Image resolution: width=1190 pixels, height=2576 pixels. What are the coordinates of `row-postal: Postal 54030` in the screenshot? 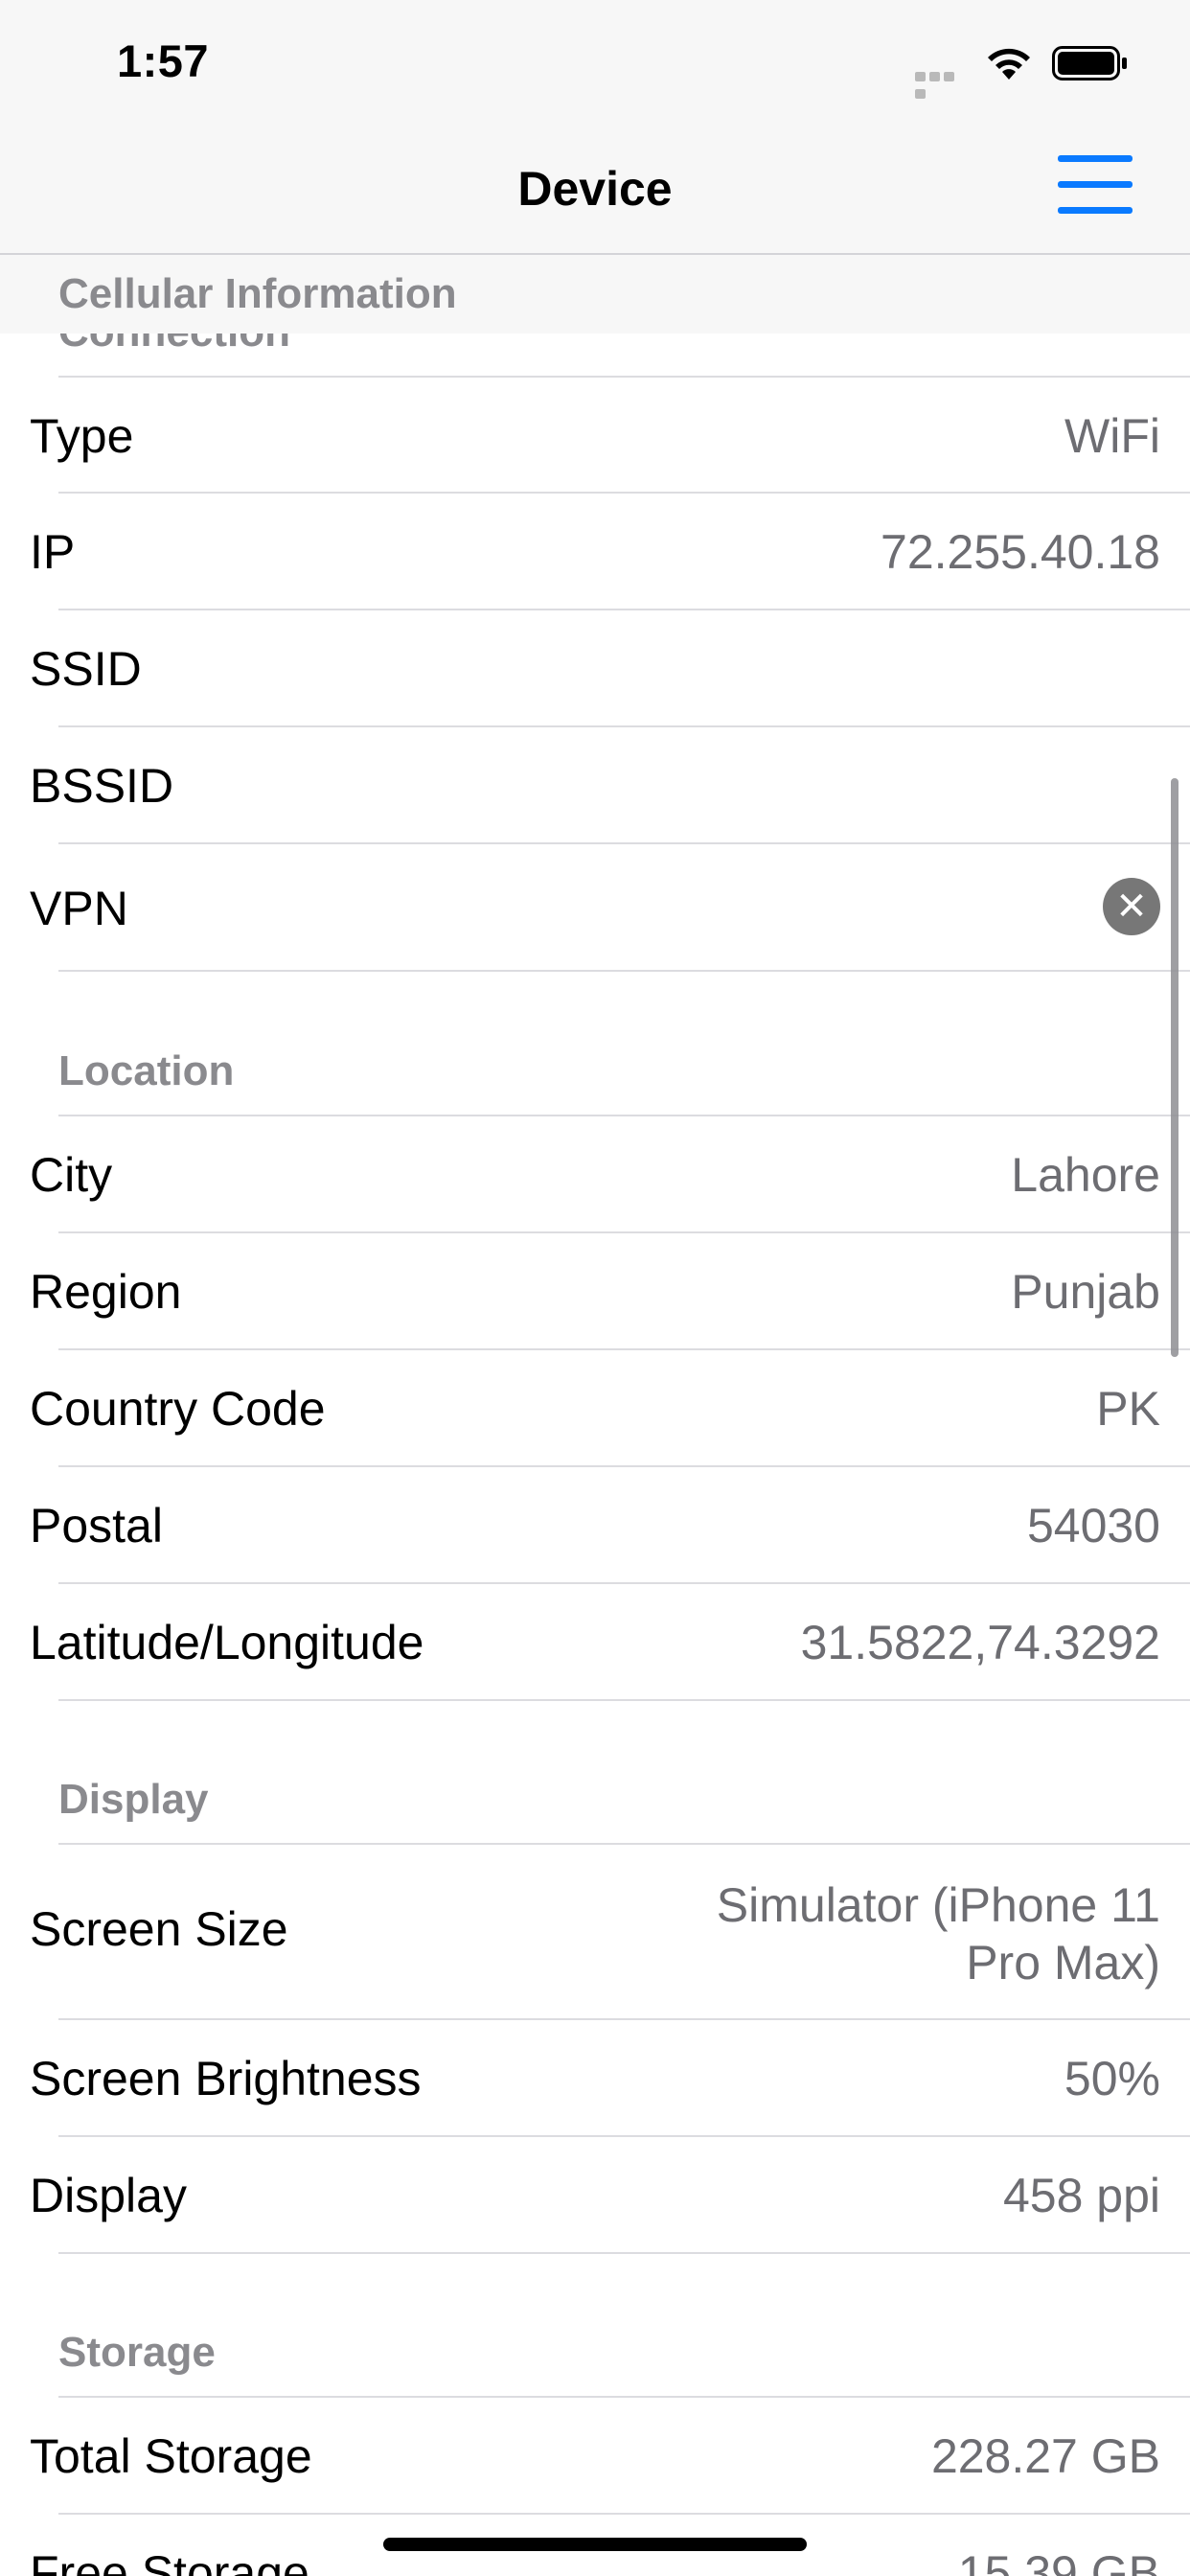 It's located at (595, 1525).